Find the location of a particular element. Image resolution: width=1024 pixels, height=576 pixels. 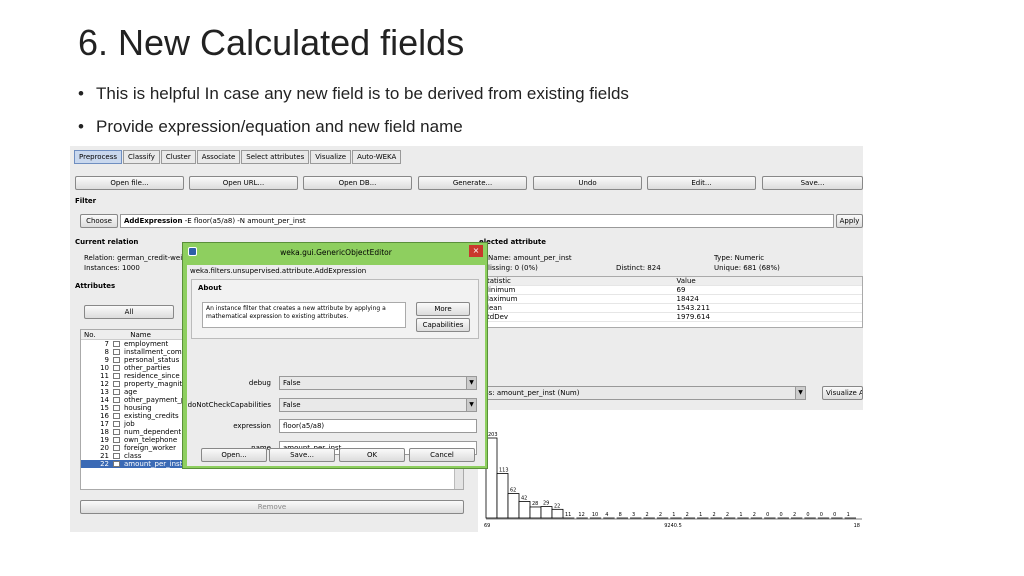

about-label: About is located at coordinates (210, 288).